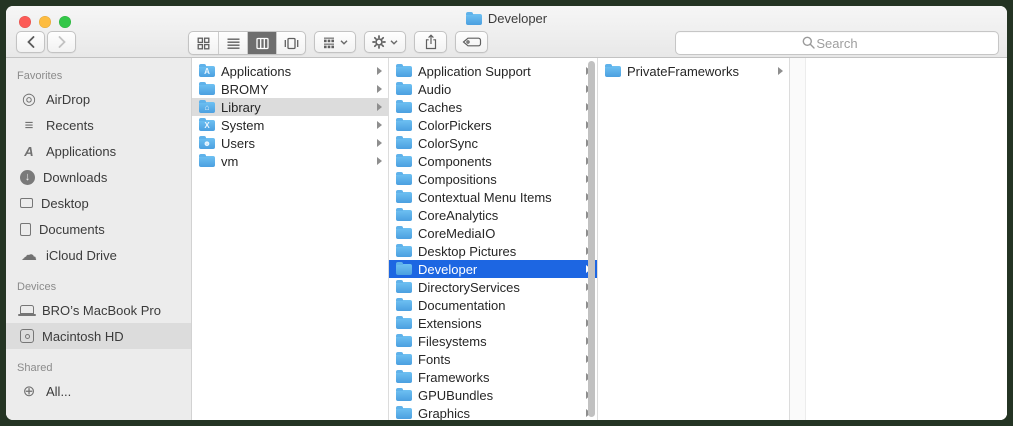 This screenshot has height=426, width=1013. I want to click on title-row: Developer, so click(506, 18).